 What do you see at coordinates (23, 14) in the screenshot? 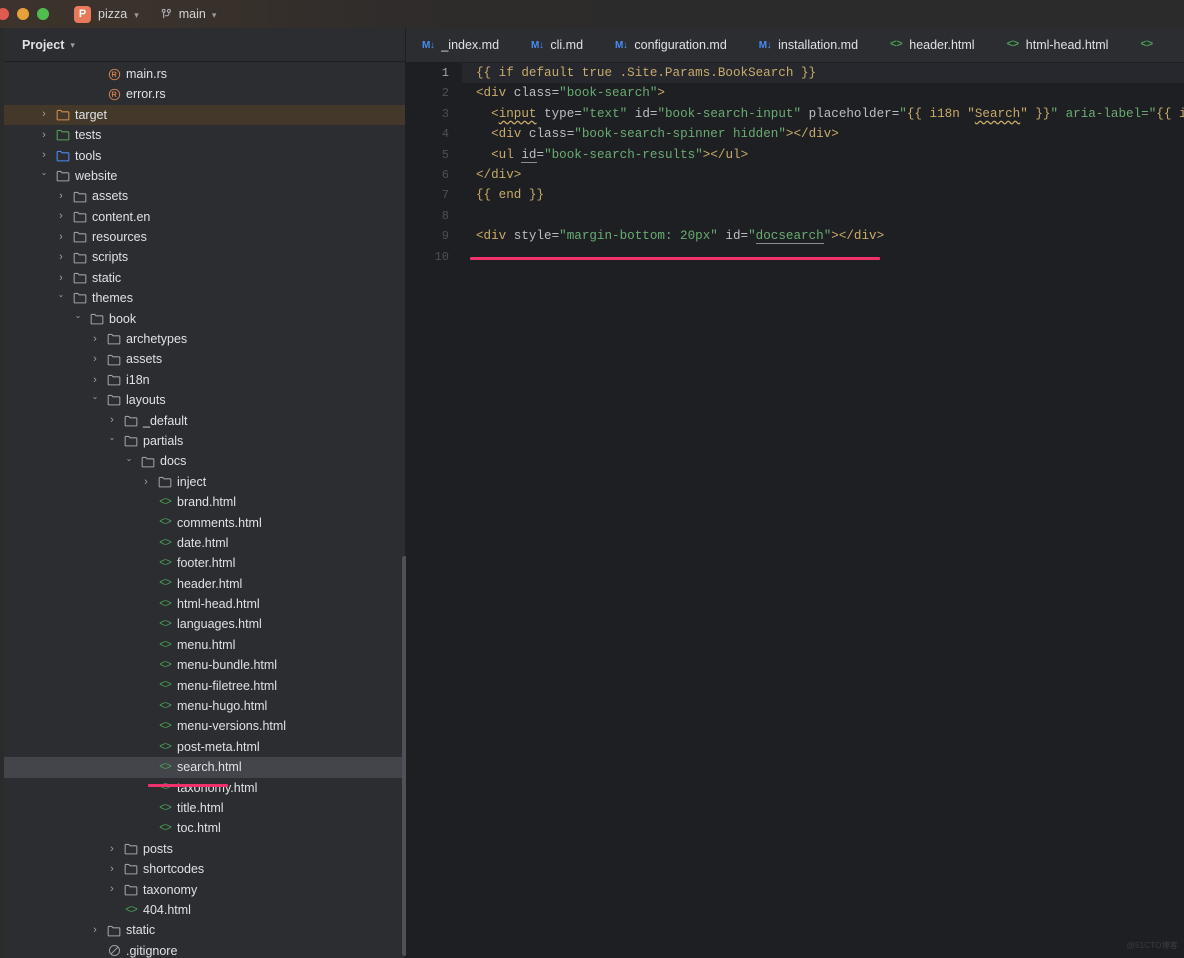
I see `minimize-window-button` at bounding box center [23, 14].